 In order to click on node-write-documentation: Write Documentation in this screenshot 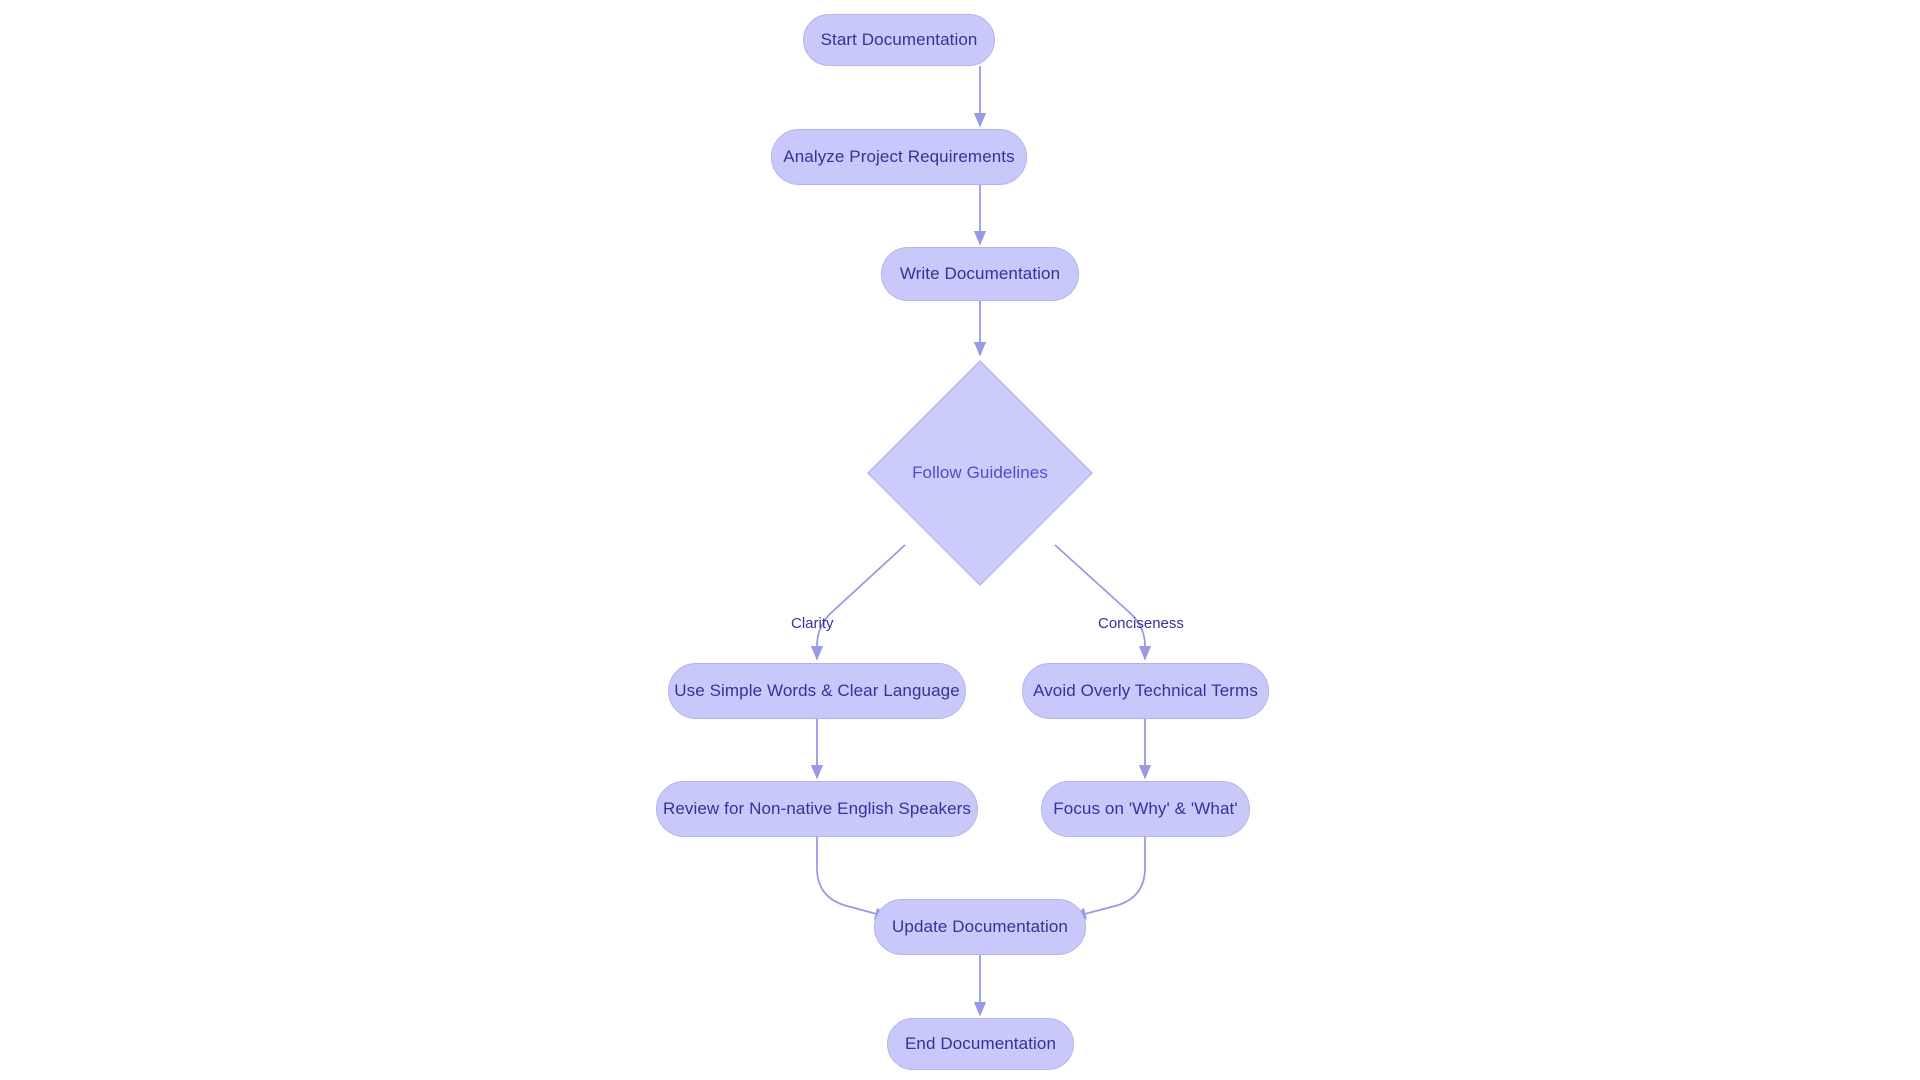, I will do `click(980, 274)`.